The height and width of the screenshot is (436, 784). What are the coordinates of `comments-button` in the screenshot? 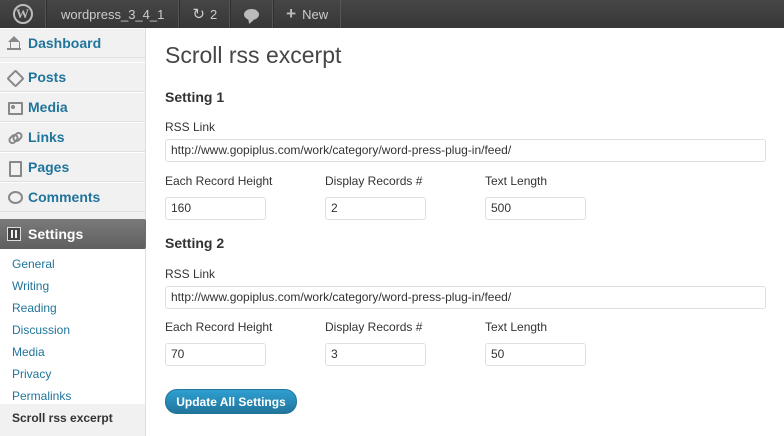 It's located at (252, 14).